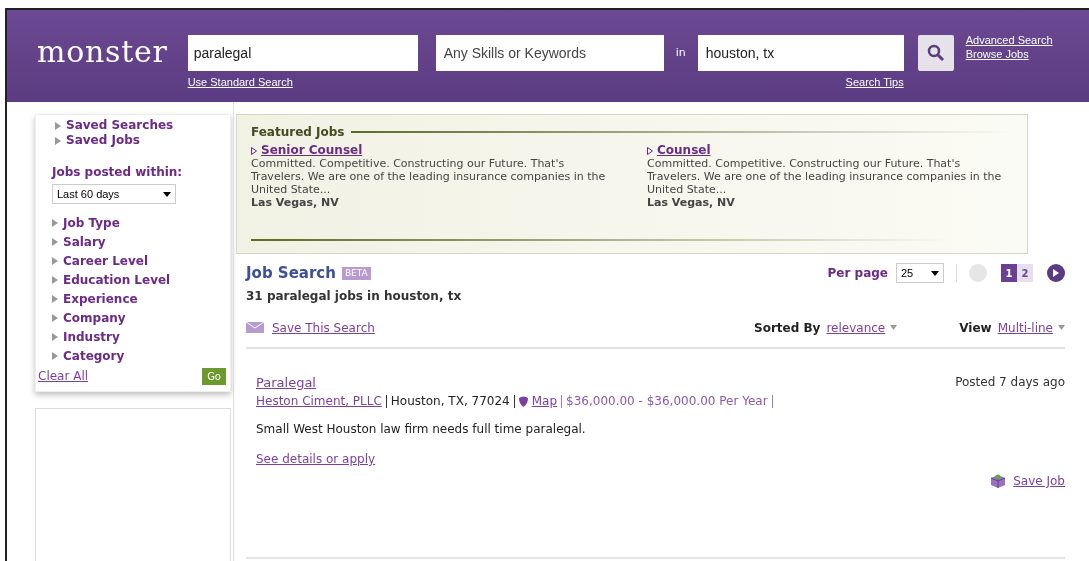  I want to click on map-pin-icon, so click(523, 401).